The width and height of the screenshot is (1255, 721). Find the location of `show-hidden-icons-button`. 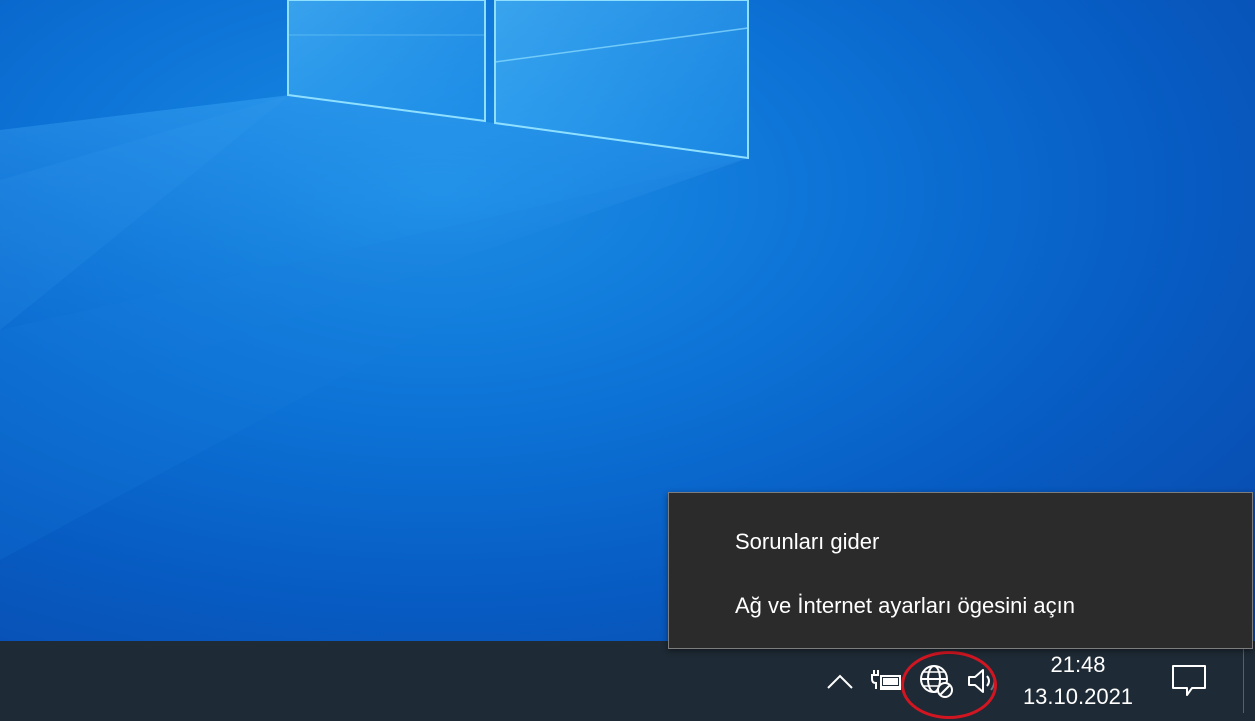

show-hidden-icons-button is located at coordinates (840, 681).